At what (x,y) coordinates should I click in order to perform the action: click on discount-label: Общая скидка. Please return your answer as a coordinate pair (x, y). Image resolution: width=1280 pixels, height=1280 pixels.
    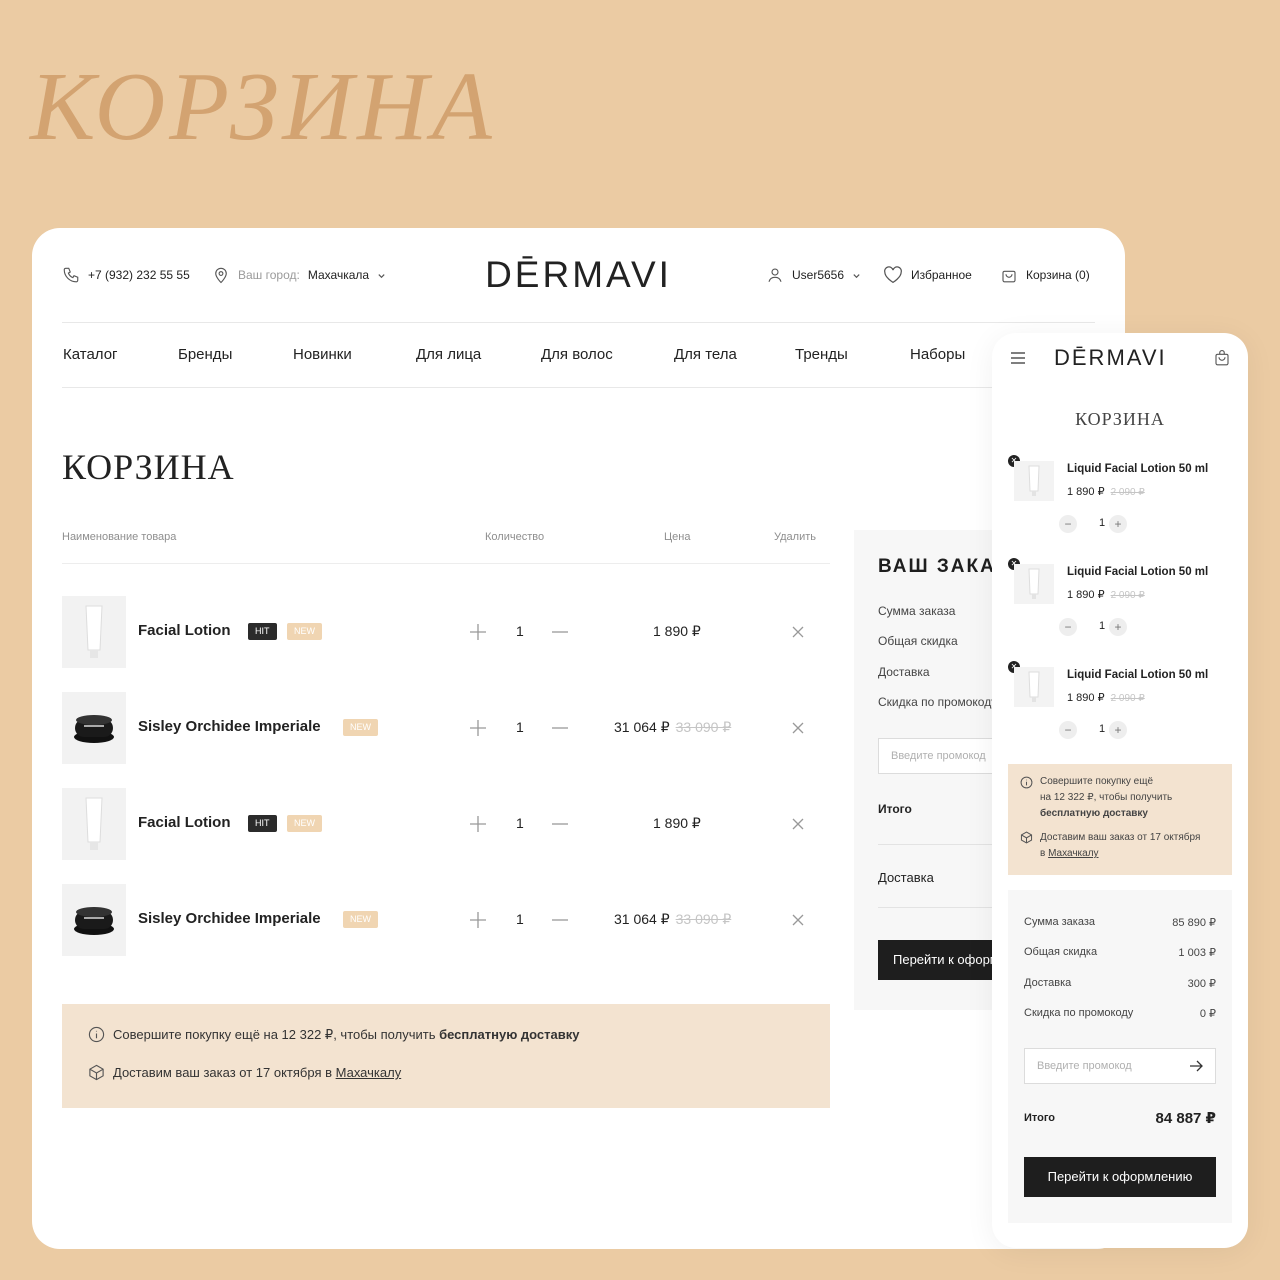
    Looking at the image, I should click on (918, 641).